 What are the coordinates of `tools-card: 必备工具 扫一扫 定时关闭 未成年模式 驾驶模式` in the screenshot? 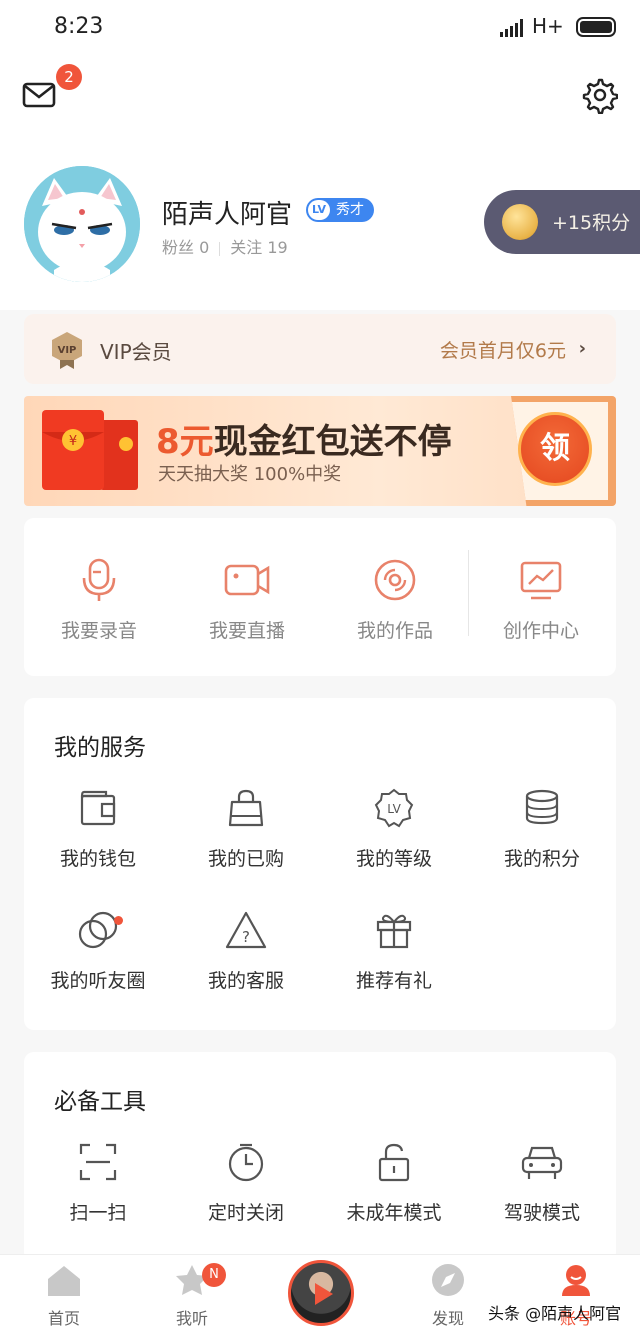 It's located at (320, 1157).